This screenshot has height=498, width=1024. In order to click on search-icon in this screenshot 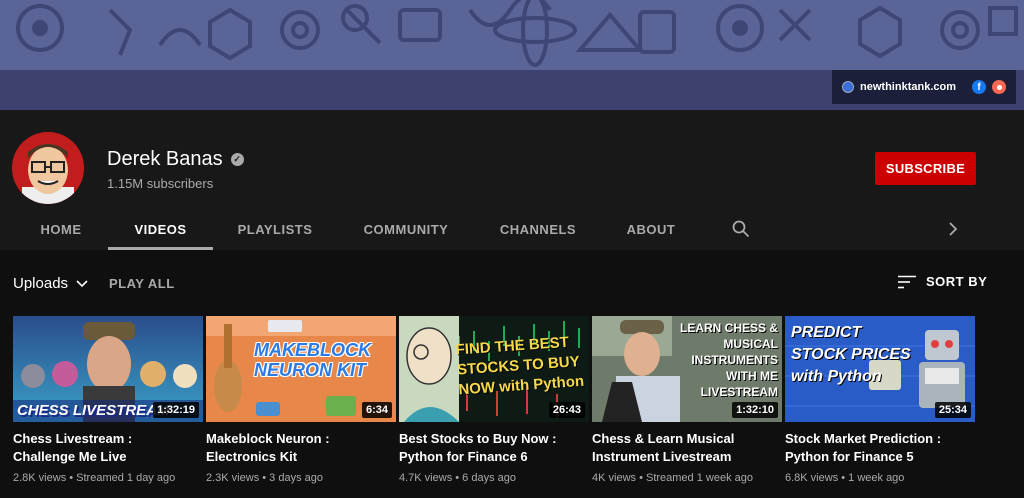, I will do `click(741, 229)`.